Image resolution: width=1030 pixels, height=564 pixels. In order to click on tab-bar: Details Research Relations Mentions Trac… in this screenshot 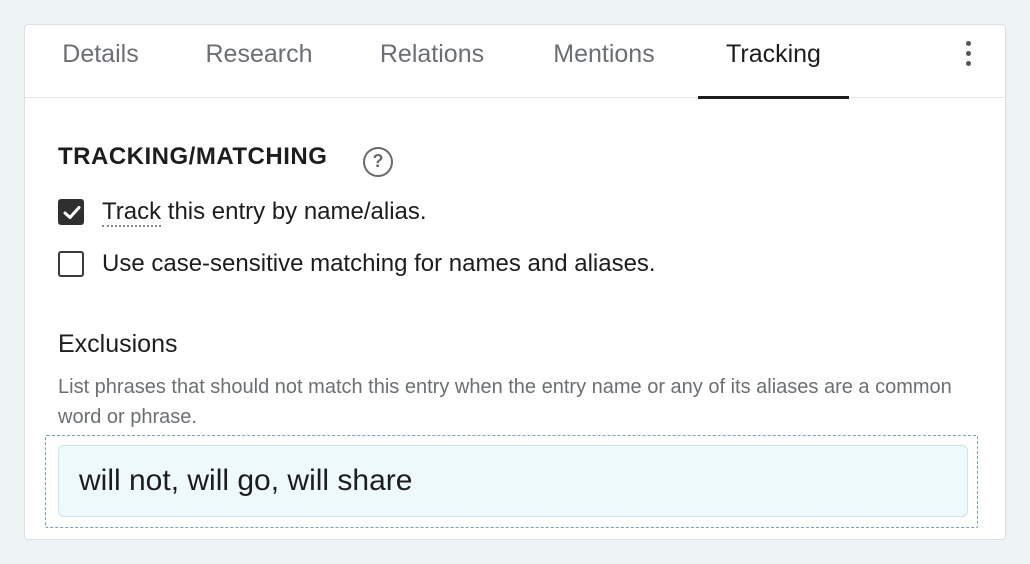, I will do `click(515, 62)`.